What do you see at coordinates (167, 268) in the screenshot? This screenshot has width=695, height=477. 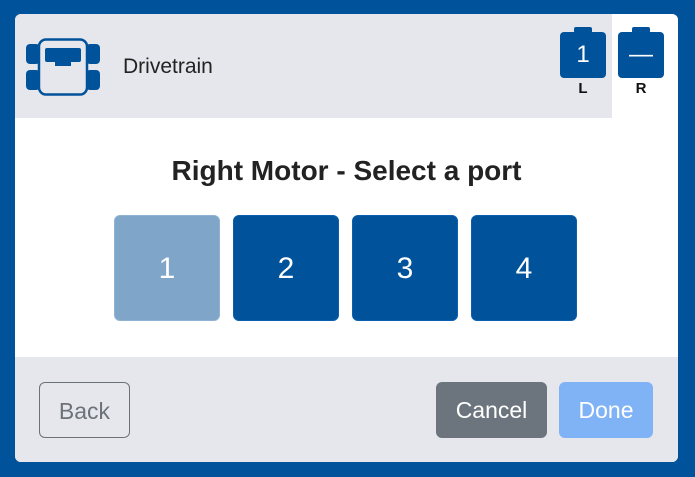 I see `port-1-button: 1` at bounding box center [167, 268].